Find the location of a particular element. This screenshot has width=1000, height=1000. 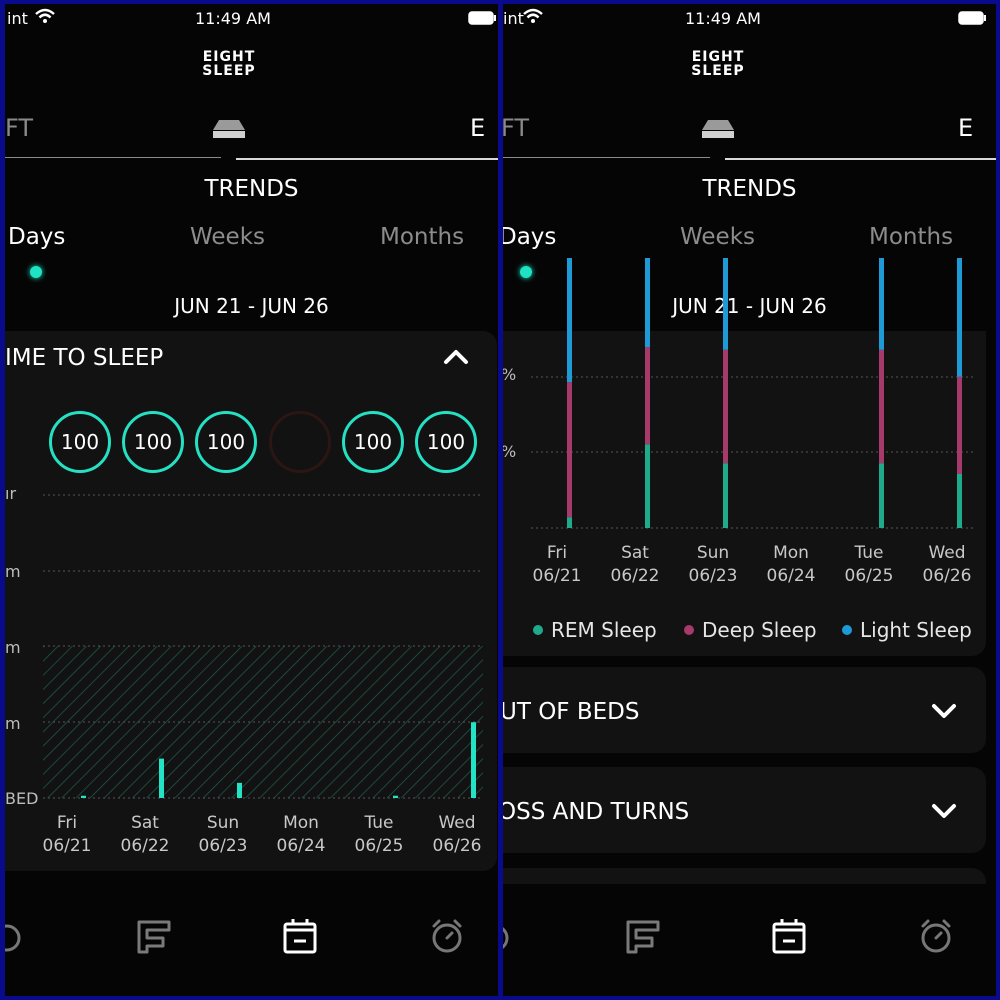

legend-rem: REM Sleep is located at coordinates (595, 630).